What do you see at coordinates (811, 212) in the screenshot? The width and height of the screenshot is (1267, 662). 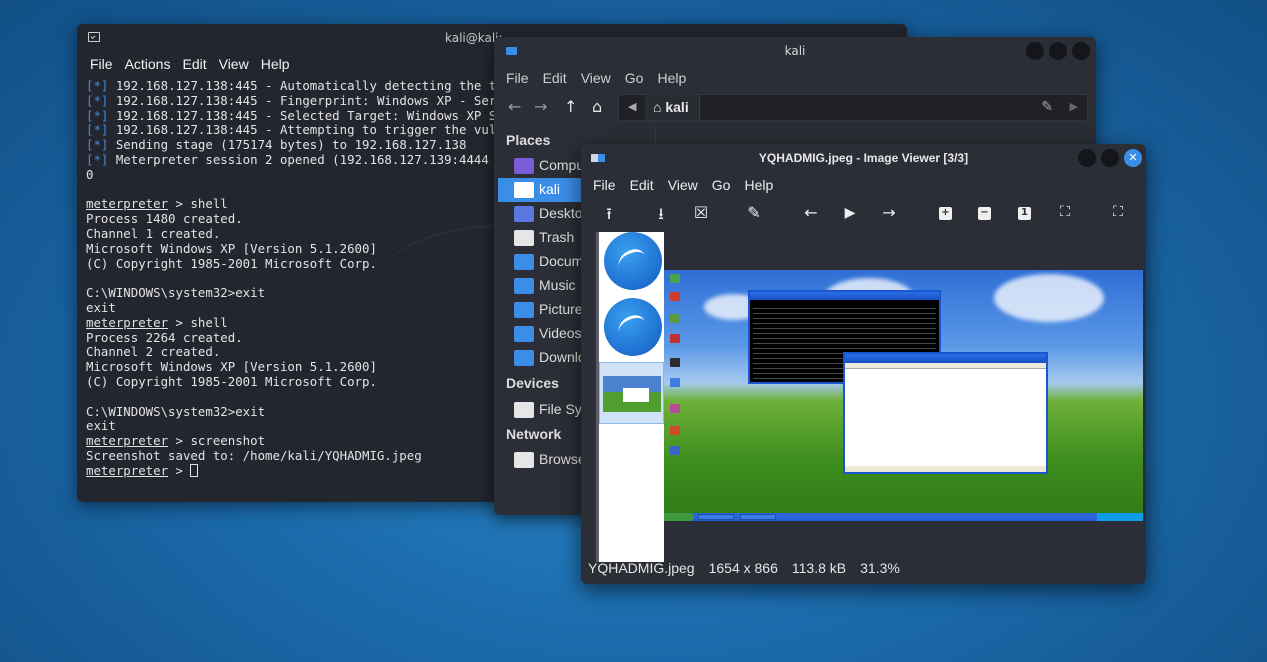 I see `previous-arrow-icon: ←` at bounding box center [811, 212].